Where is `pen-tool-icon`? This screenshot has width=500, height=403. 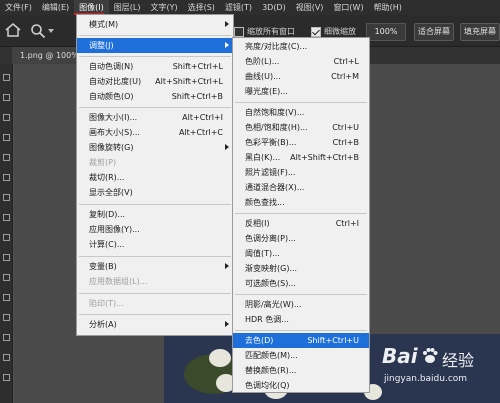 pen-tool-icon is located at coordinates (6, 357).